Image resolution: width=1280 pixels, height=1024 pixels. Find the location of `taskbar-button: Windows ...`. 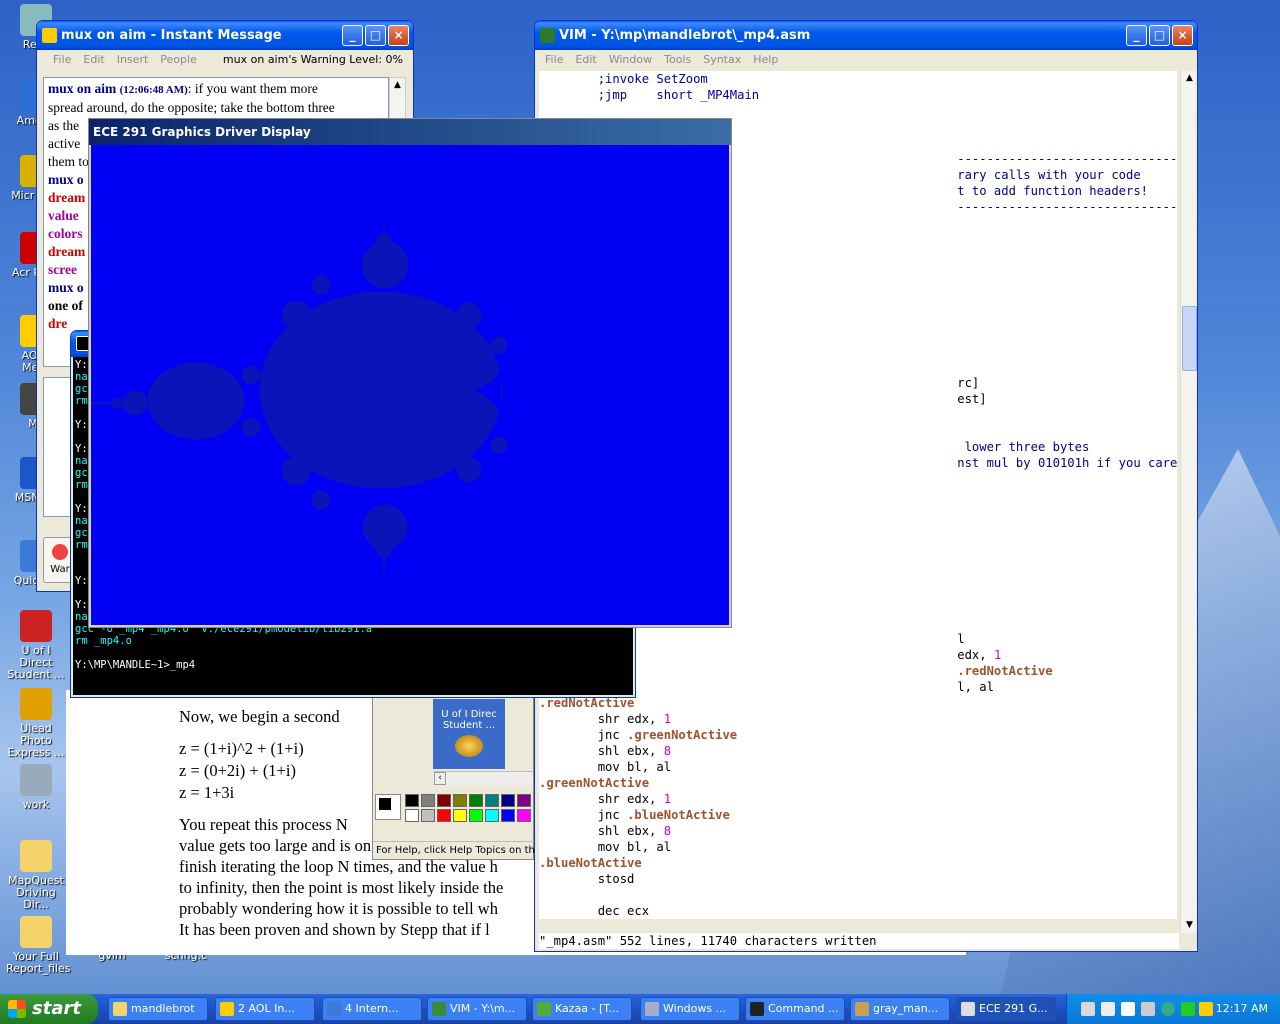

taskbar-button: Windows ... is located at coordinates (690, 1009).